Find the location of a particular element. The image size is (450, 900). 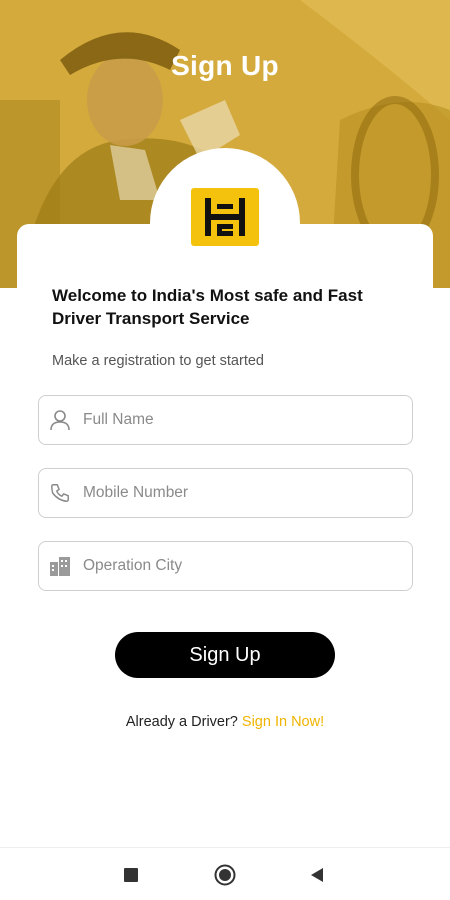

triangle-back-icon is located at coordinates (317, 874).